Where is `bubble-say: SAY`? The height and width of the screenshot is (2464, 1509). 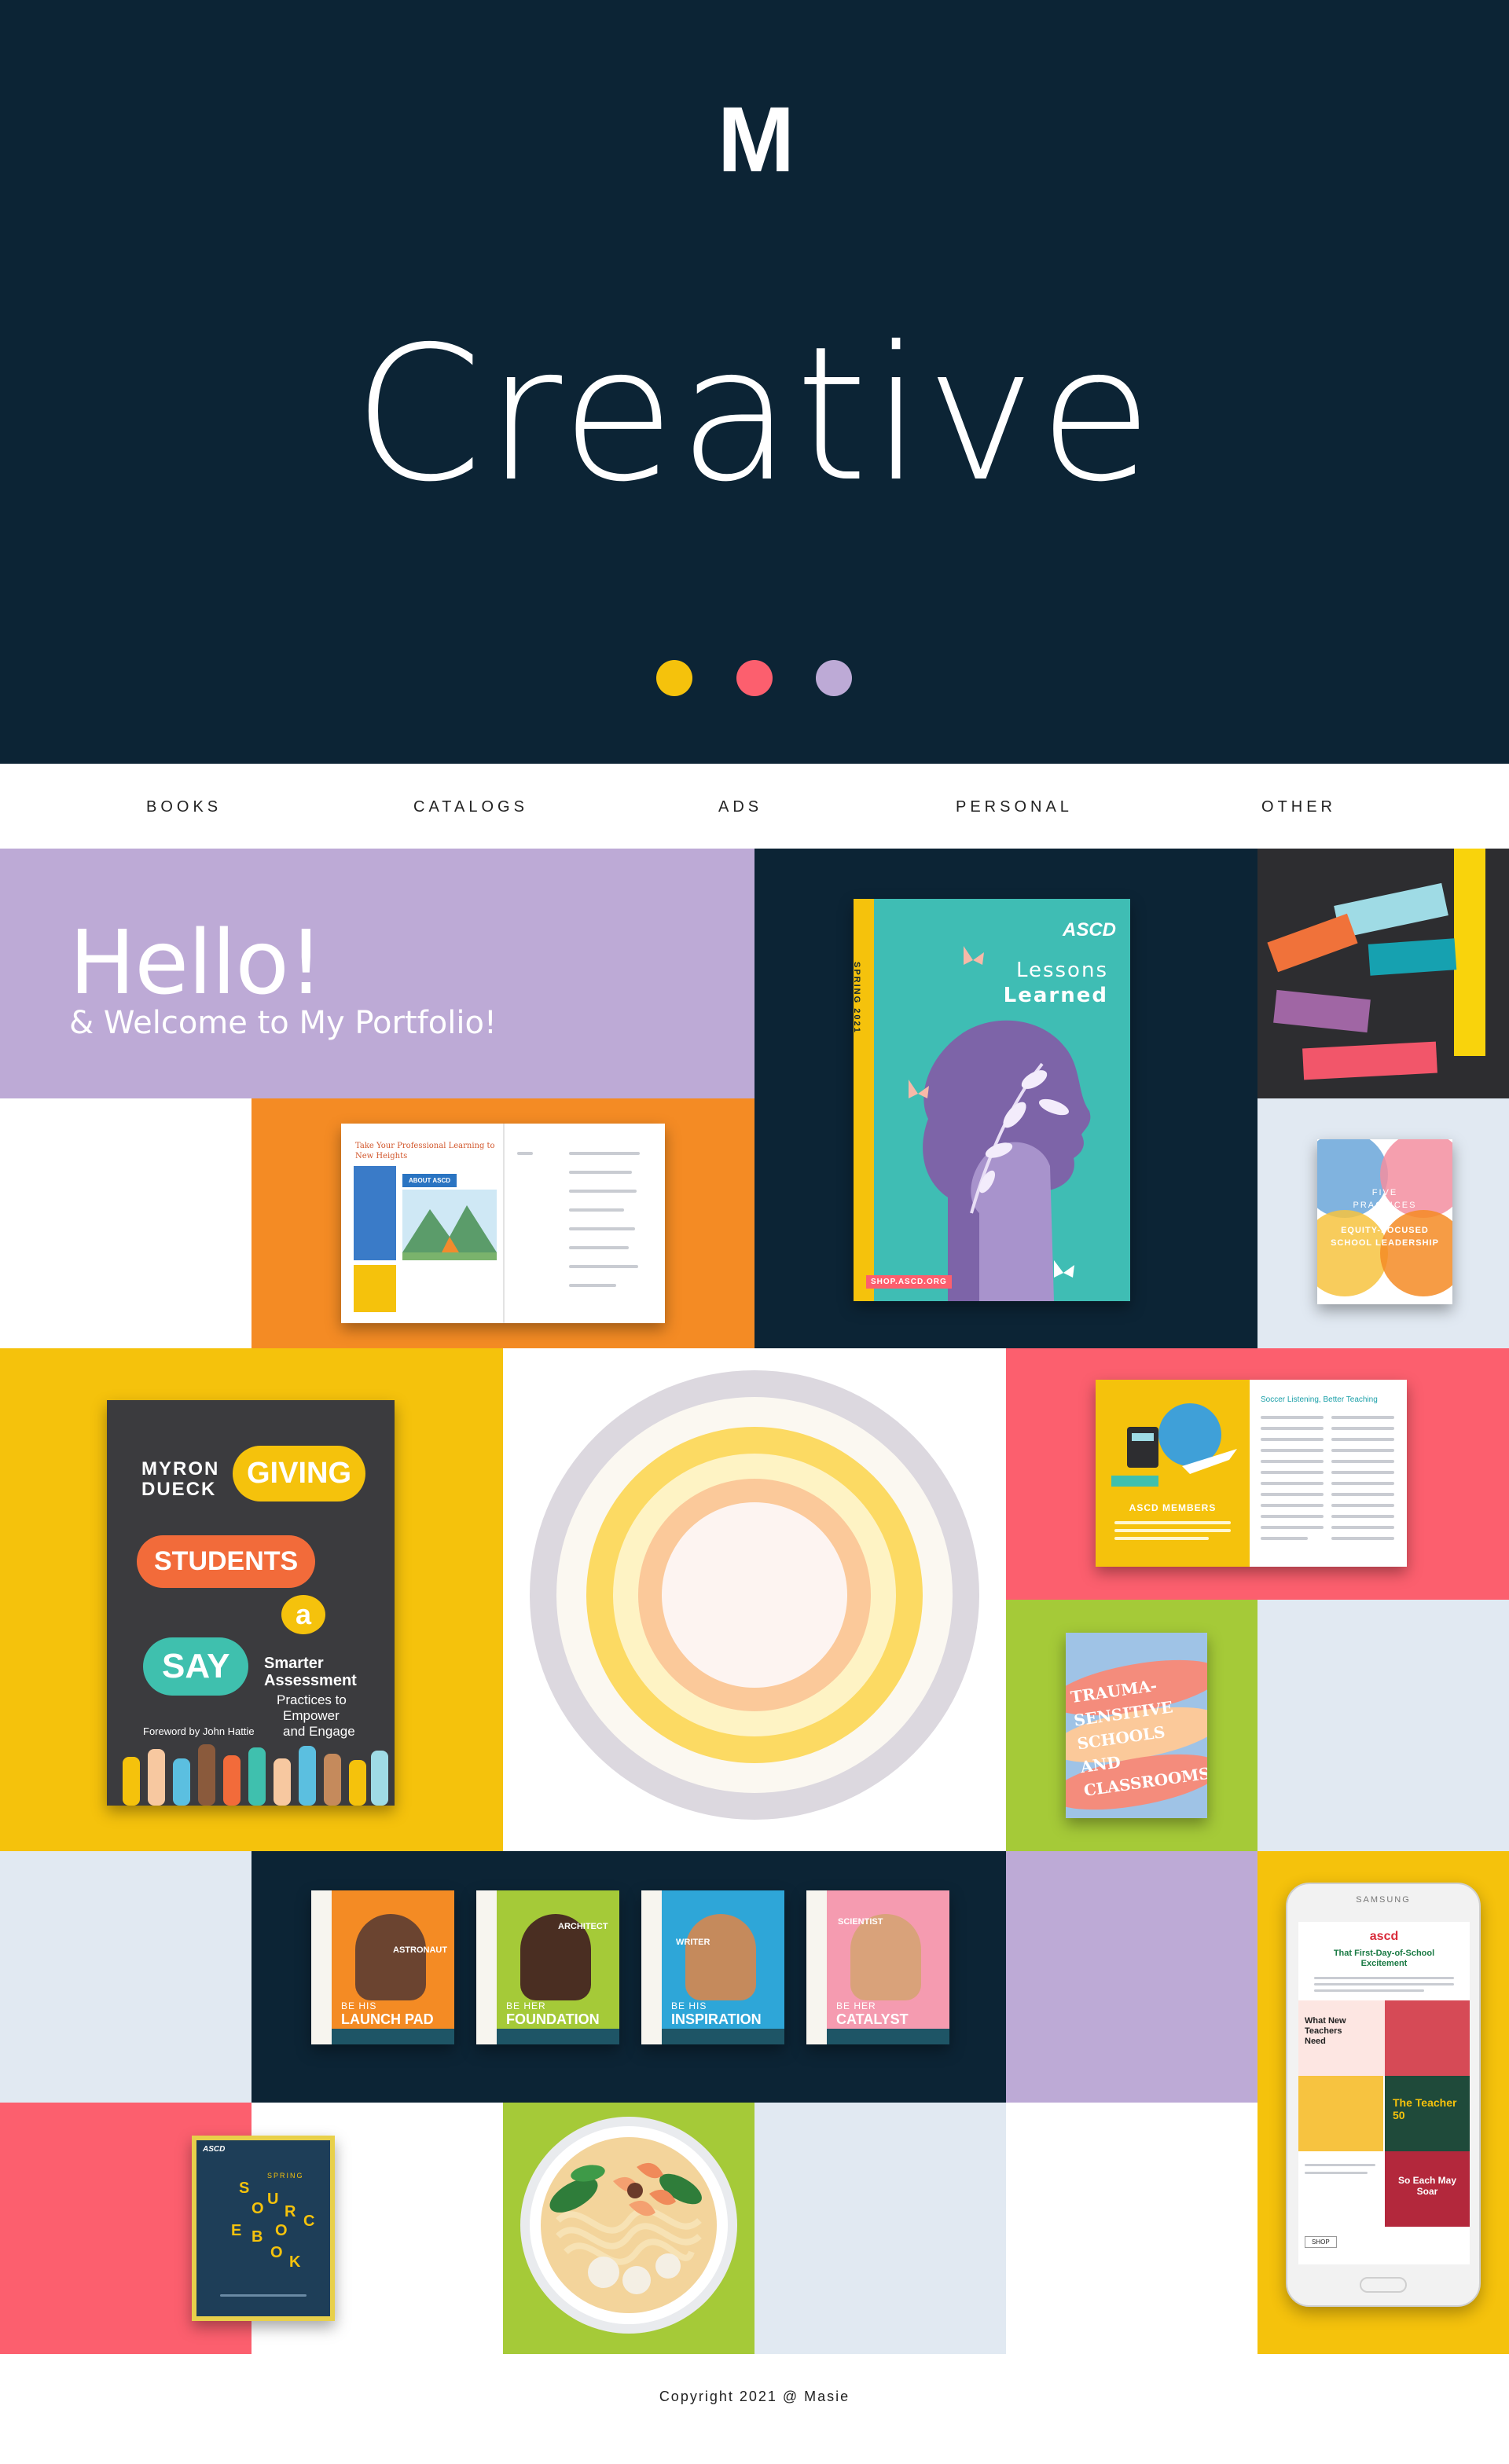
bubble-say: SAY is located at coordinates (196, 1666).